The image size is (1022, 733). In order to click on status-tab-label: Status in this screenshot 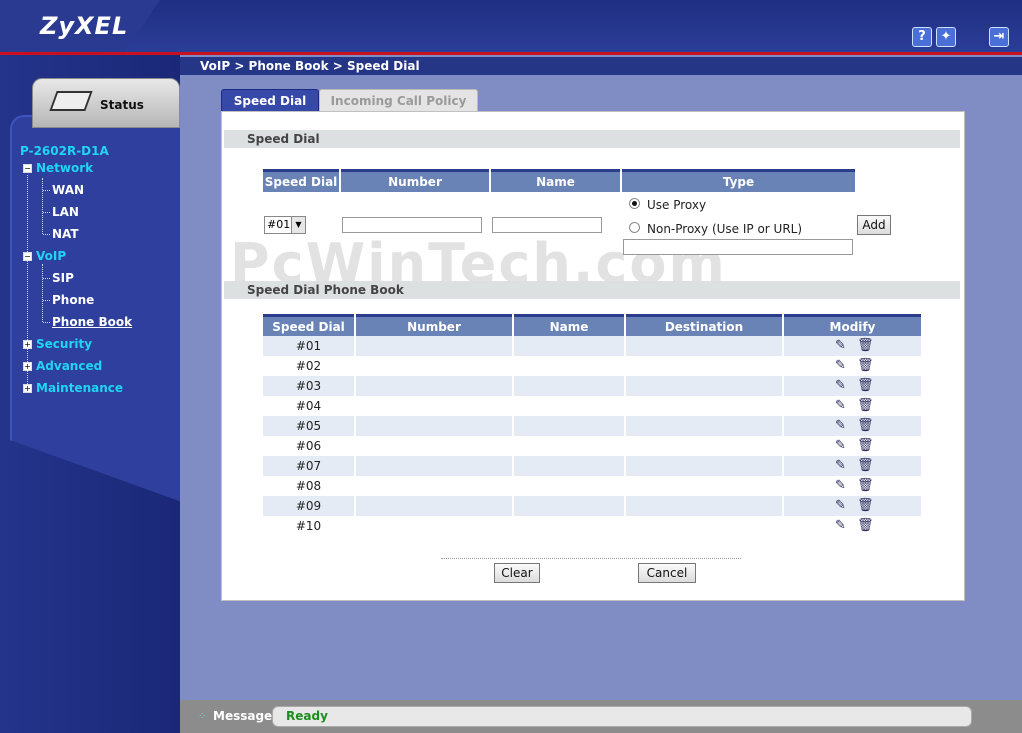, I will do `click(122, 105)`.